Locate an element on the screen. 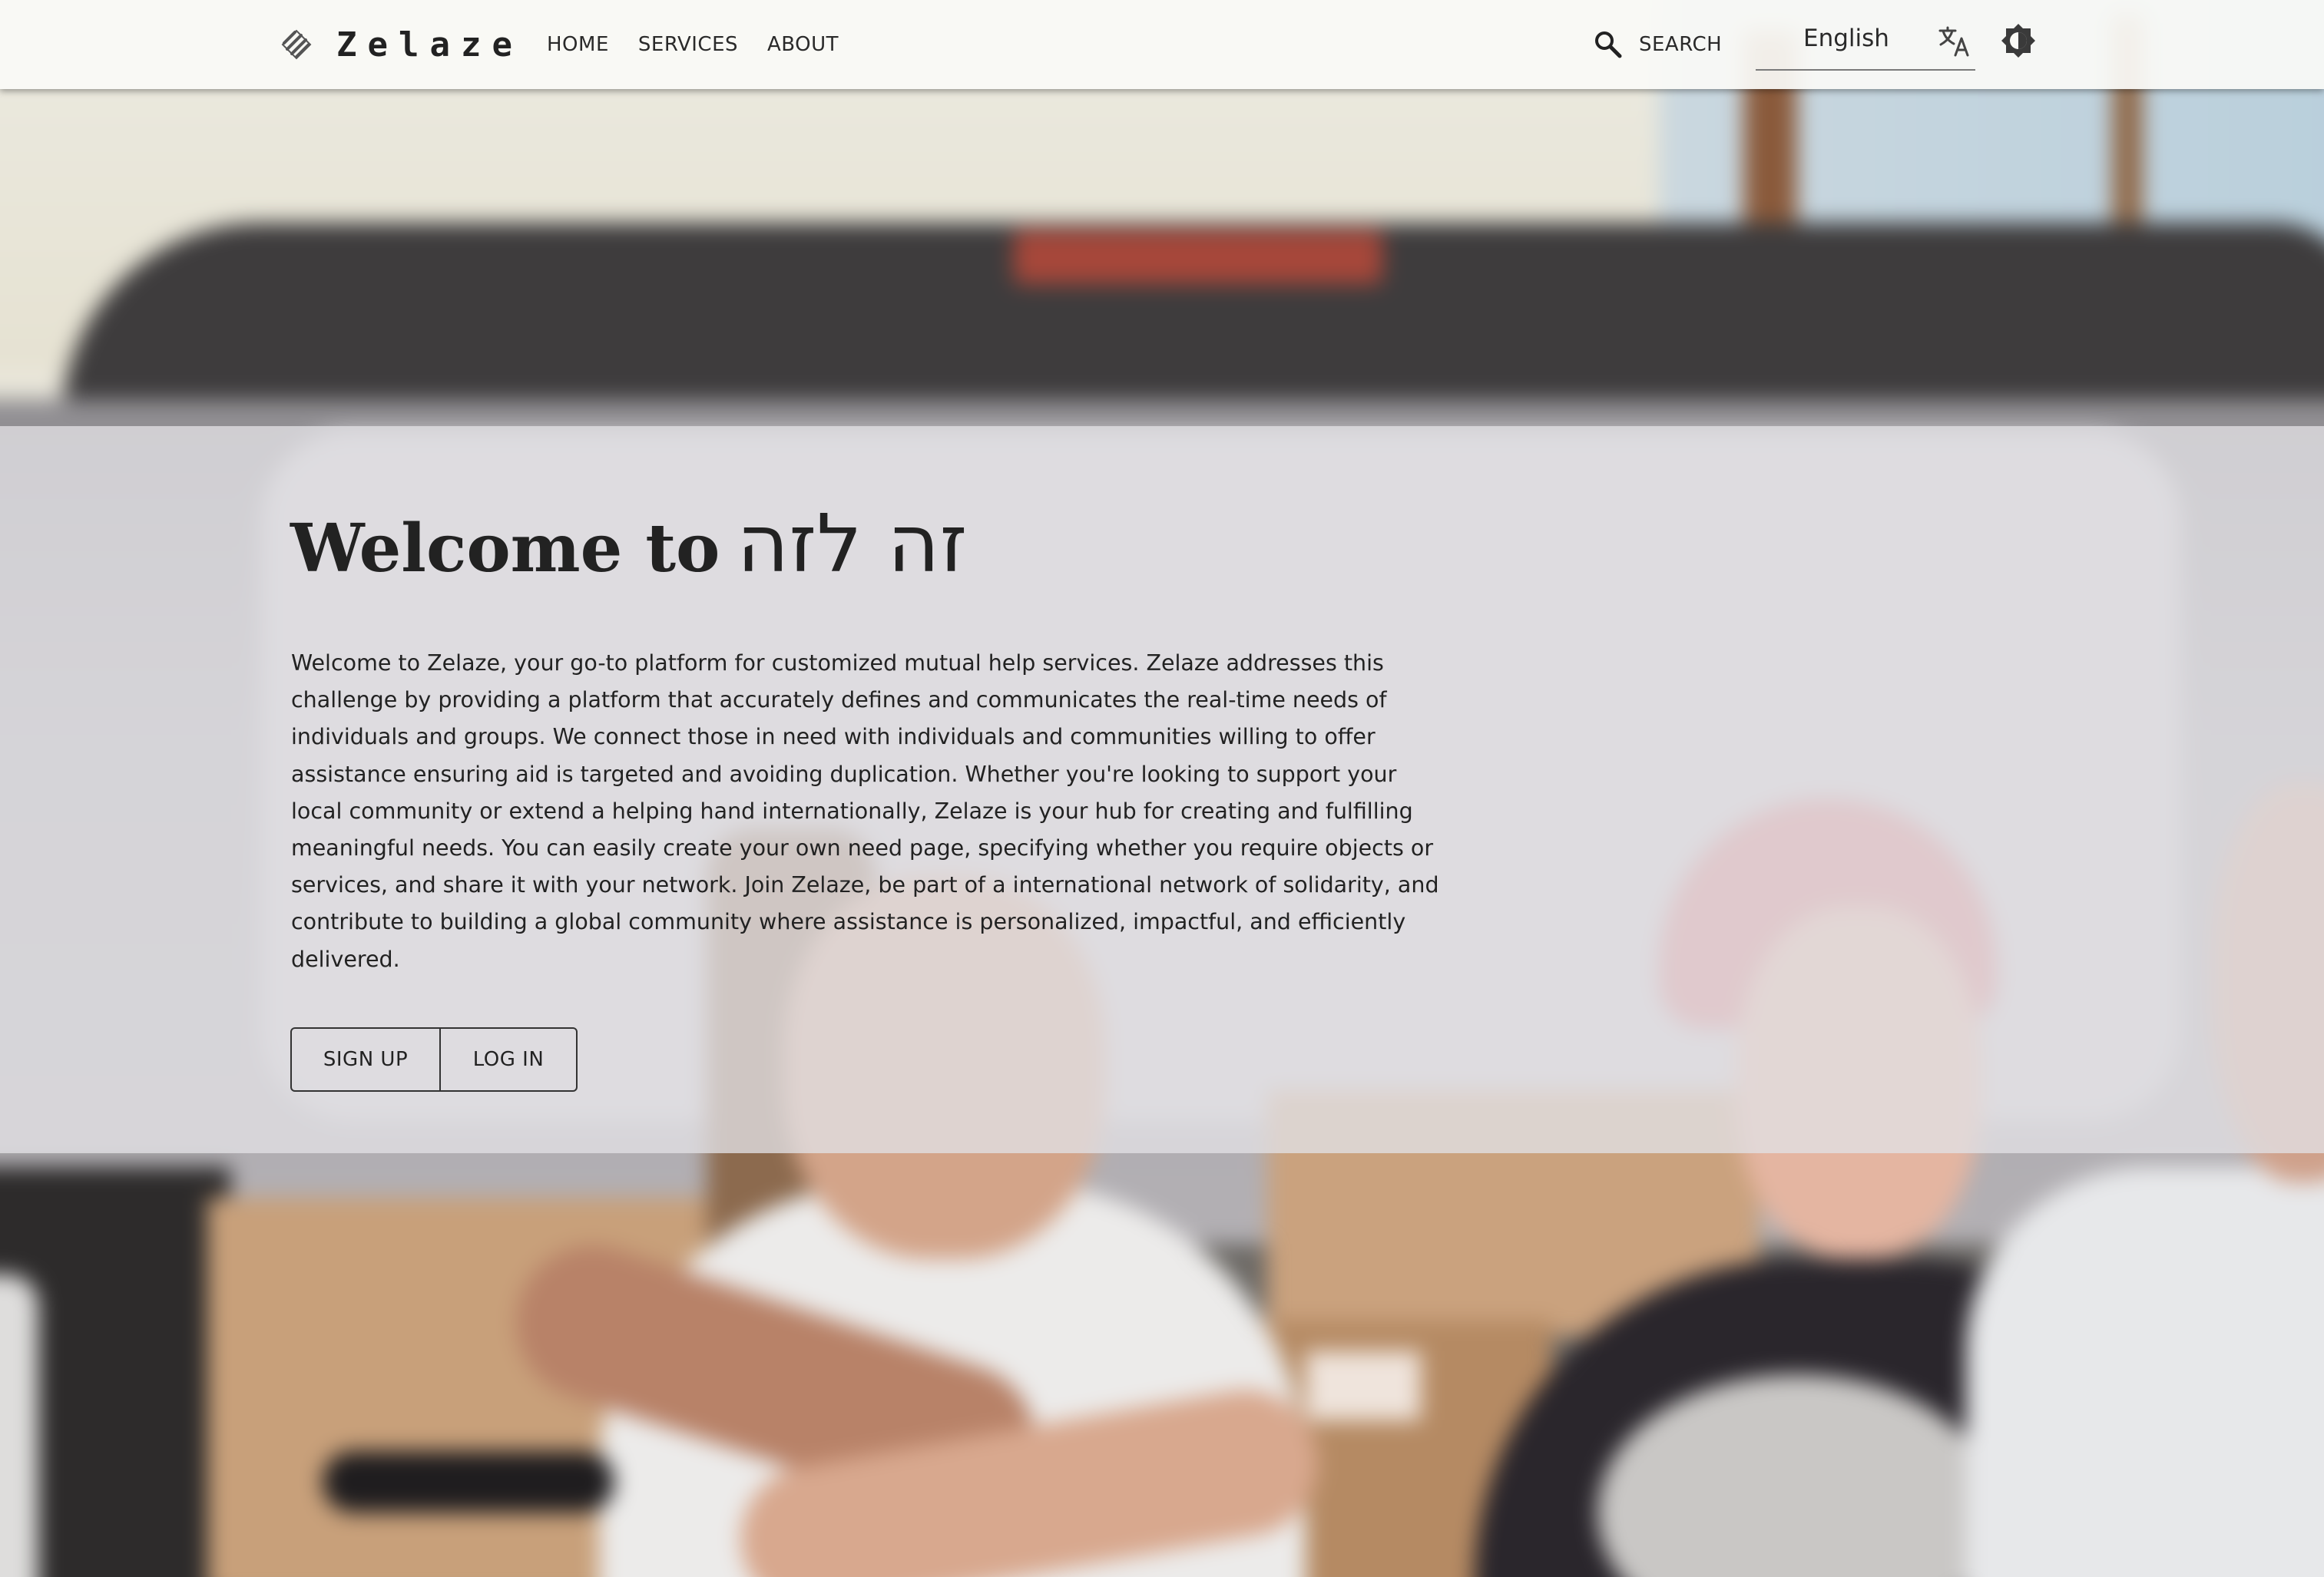 This screenshot has height=1577, width=2324. theme-toggle-icon is located at coordinates (2018, 40).